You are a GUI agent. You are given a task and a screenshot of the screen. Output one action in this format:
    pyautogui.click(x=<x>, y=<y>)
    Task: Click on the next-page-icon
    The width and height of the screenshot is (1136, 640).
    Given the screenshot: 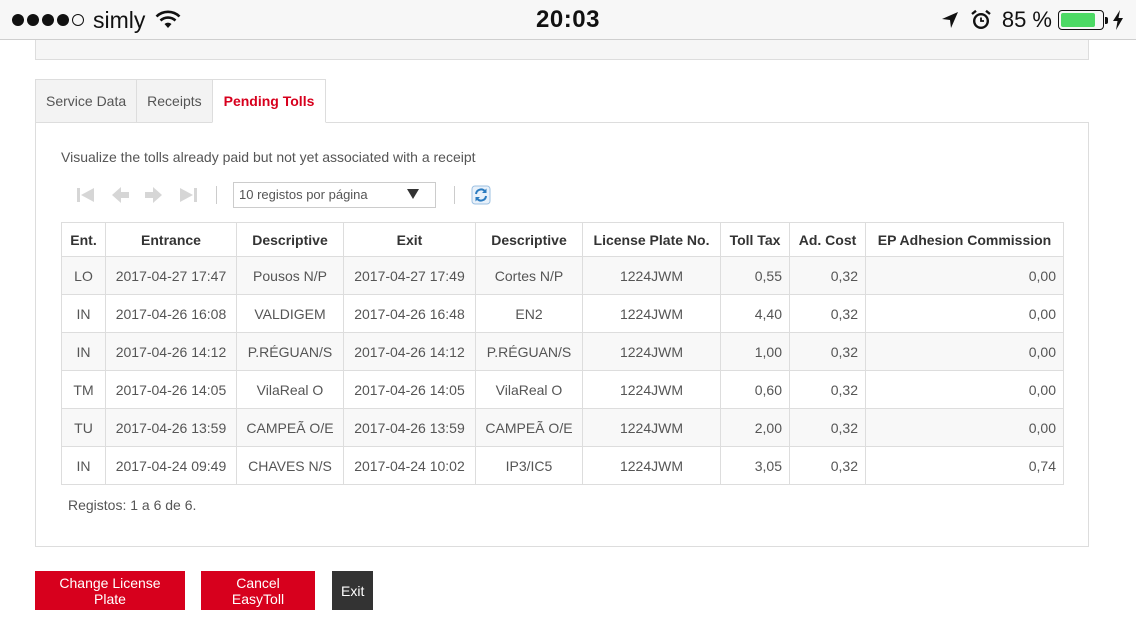 What is the action you would take?
    pyautogui.click(x=154, y=195)
    